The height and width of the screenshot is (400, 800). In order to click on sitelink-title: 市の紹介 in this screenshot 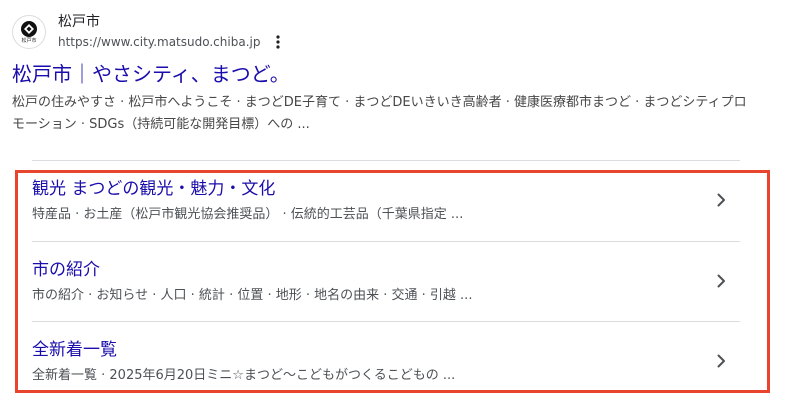, I will do `click(66, 270)`.